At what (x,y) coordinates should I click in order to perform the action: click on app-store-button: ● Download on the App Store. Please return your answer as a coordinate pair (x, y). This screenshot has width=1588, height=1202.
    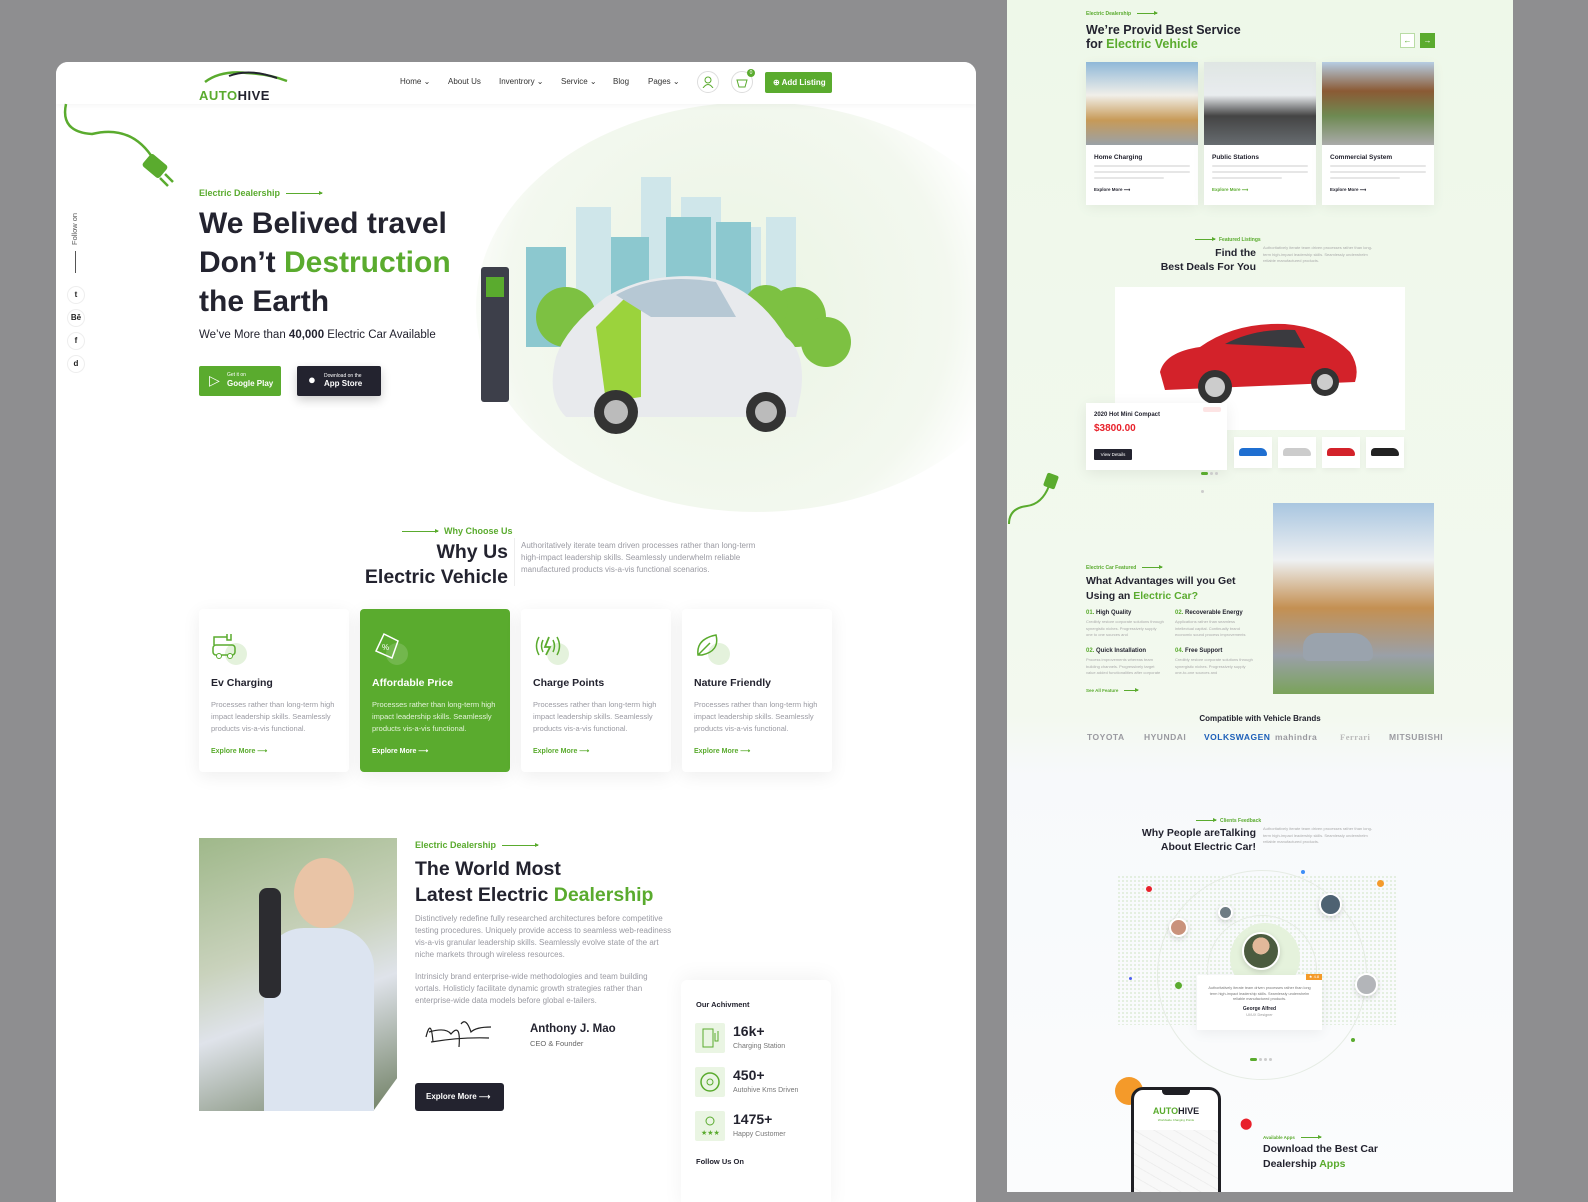
    Looking at the image, I should click on (339, 381).